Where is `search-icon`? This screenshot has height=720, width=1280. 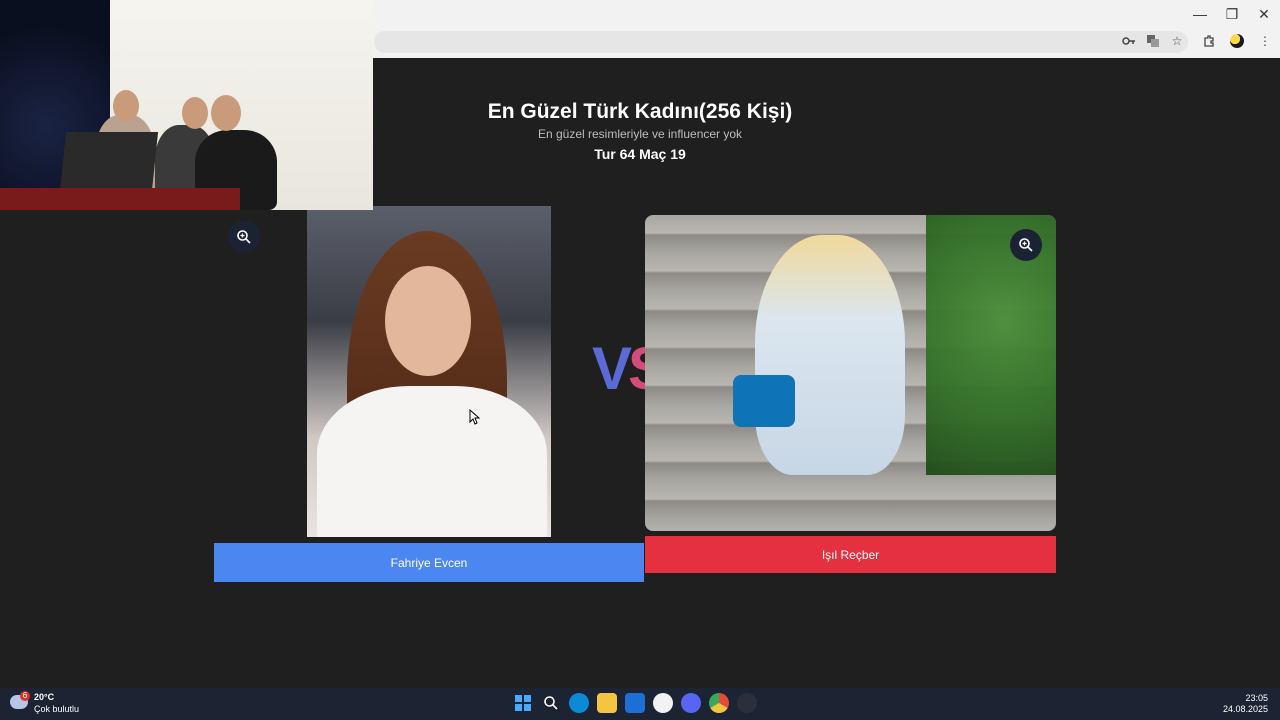
search-icon is located at coordinates (551, 703).